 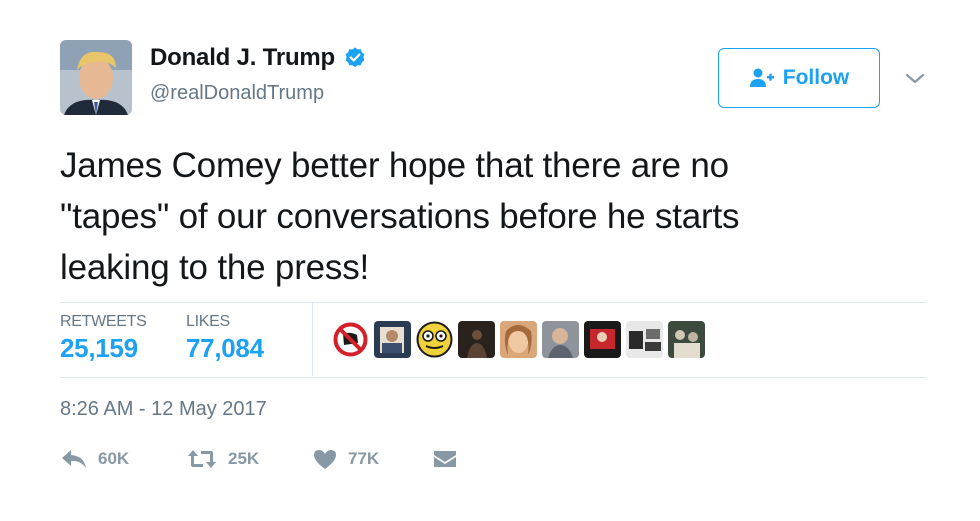 I want to click on reply-count: 60K, so click(x=114, y=458).